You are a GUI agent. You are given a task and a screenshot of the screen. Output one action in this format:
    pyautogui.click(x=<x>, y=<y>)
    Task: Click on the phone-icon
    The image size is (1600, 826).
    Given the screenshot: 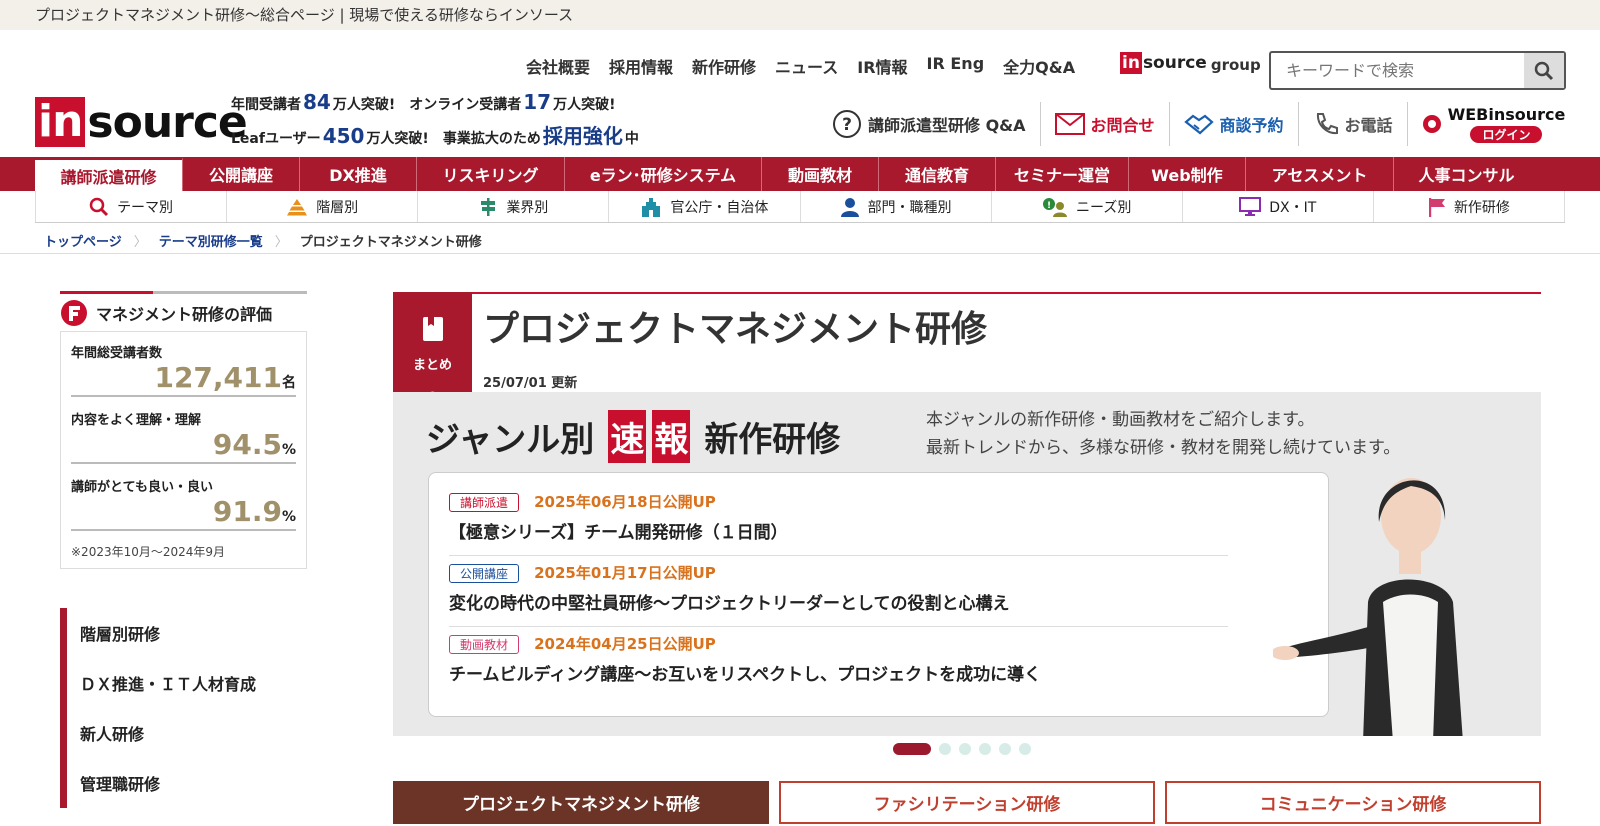 What is the action you would take?
    pyautogui.click(x=1326, y=124)
    